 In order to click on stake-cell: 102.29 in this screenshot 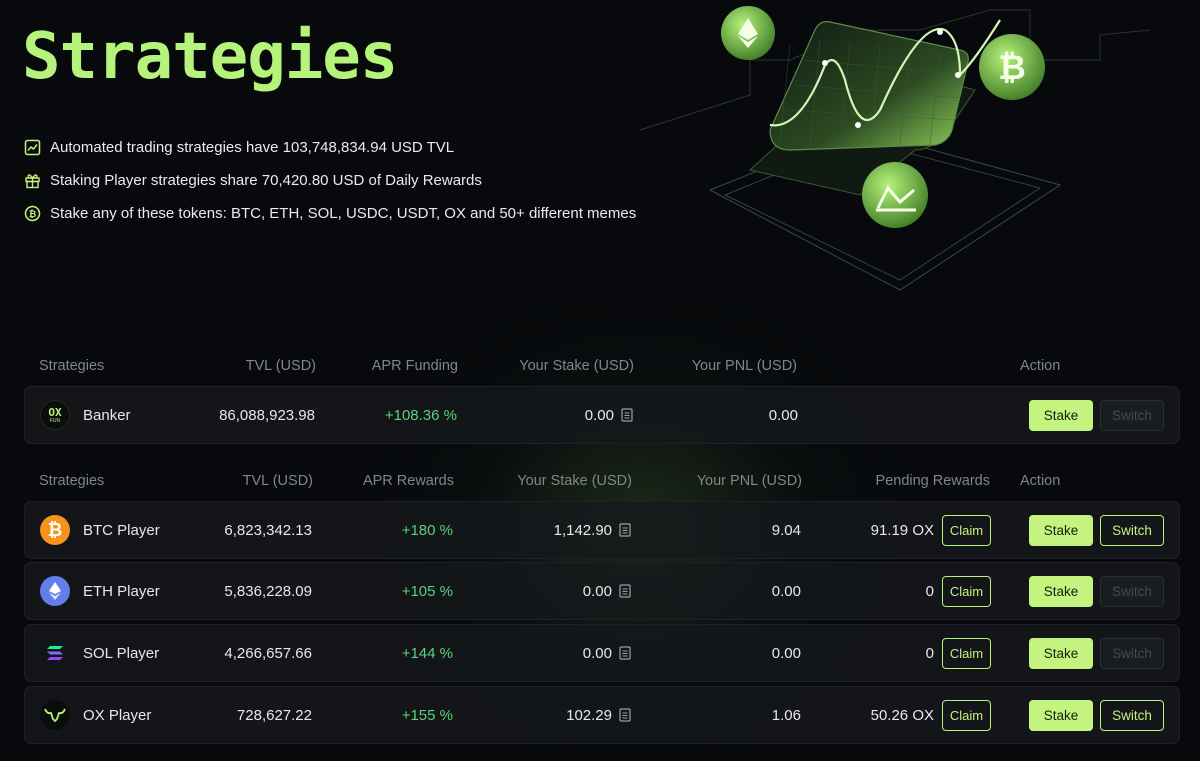, I will do `click(598, 715)`.